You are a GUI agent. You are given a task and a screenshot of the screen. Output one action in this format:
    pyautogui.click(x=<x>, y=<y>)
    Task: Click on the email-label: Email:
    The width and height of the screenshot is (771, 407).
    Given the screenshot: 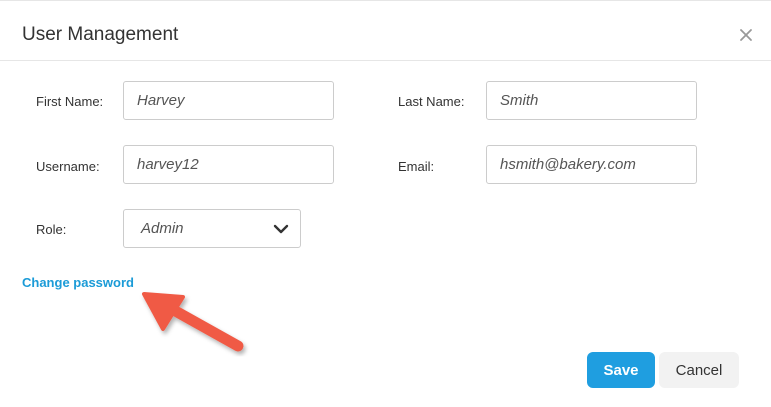 What is the action you would take?
    pyautogui.click(x=416, y=166)
    